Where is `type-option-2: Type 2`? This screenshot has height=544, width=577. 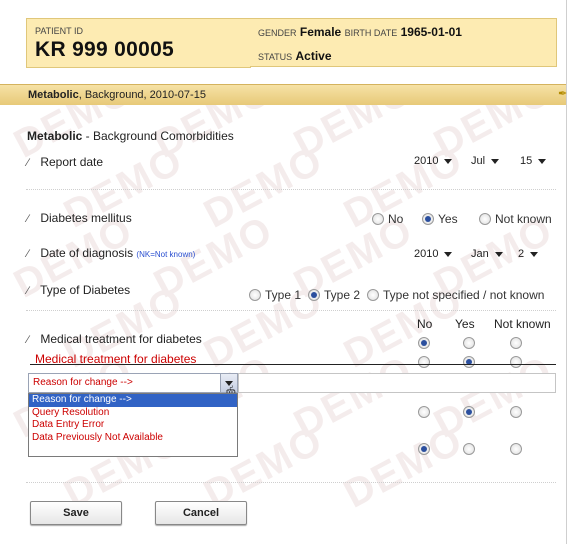 type-option-2: Type 2 is located at coordinates (334, 294).